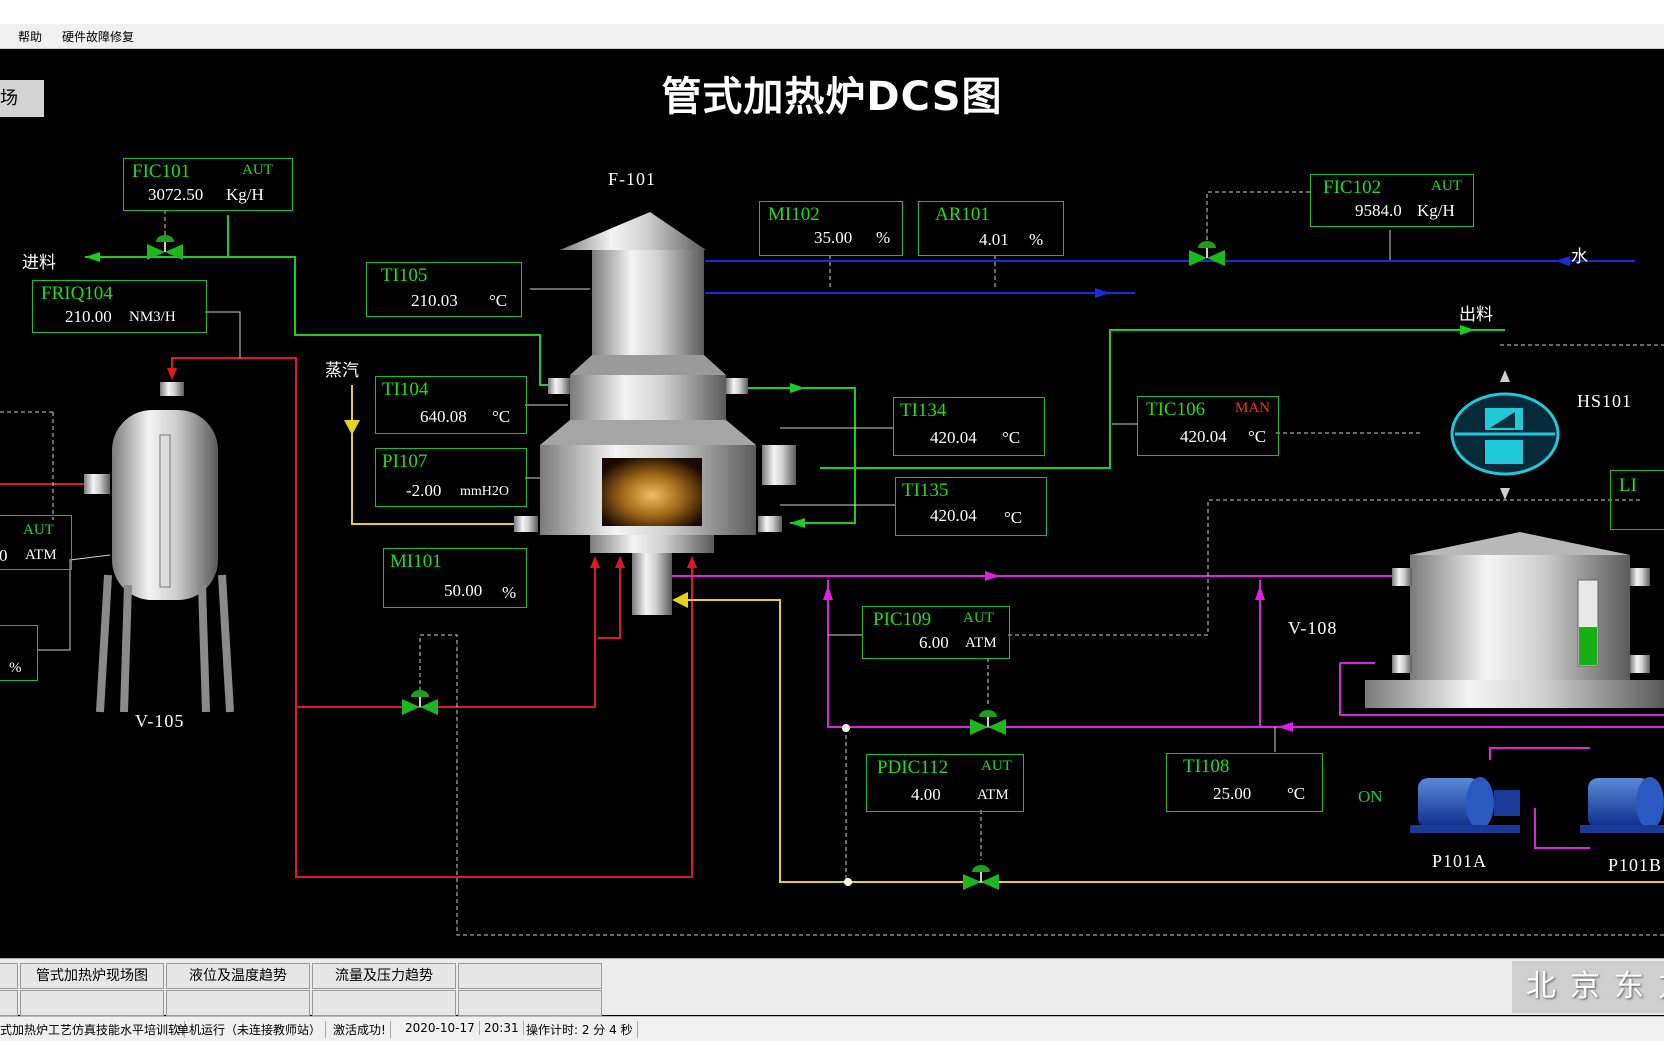 The width and height of the screenshot is (1664, 1041). I want to click on label-v105: V-105, so click(160, 721).